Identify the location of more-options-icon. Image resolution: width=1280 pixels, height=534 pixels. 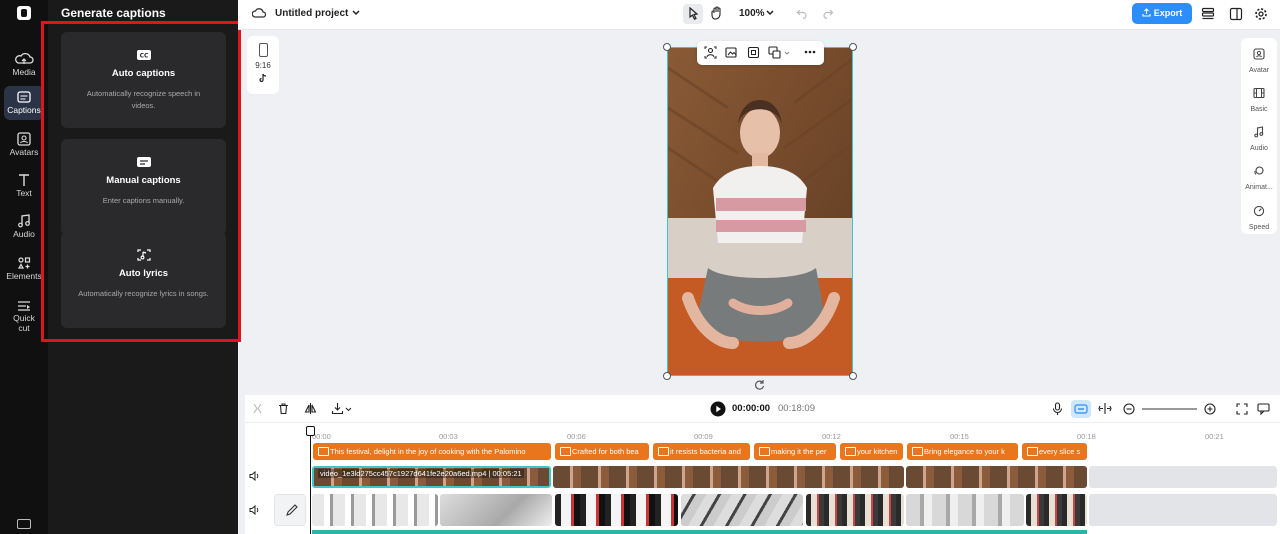
(810, 52).